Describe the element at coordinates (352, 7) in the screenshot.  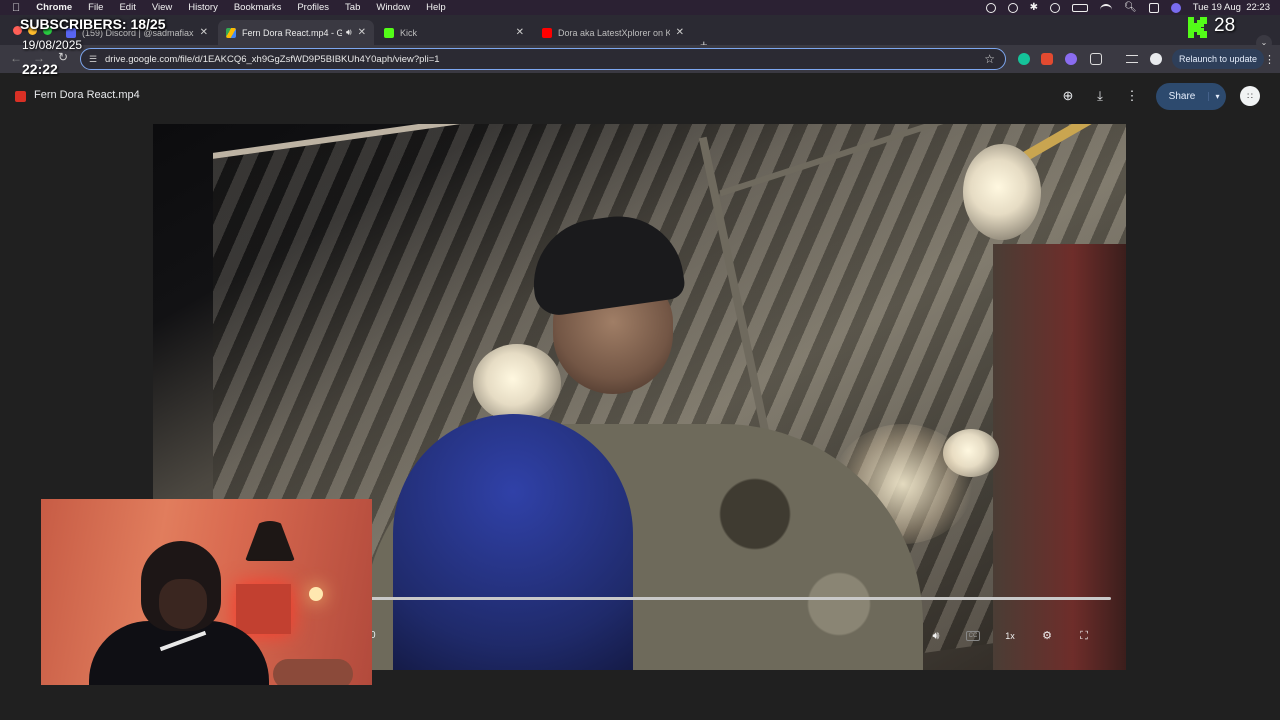
I see `menu-tab: Tab` at that location.